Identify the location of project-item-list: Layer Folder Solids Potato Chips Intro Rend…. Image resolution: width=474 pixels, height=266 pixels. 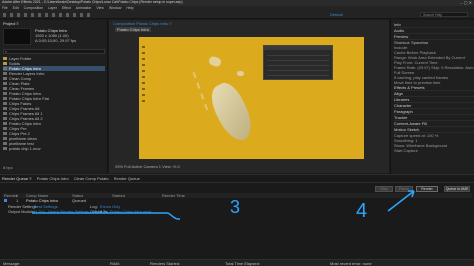
(54, 103).